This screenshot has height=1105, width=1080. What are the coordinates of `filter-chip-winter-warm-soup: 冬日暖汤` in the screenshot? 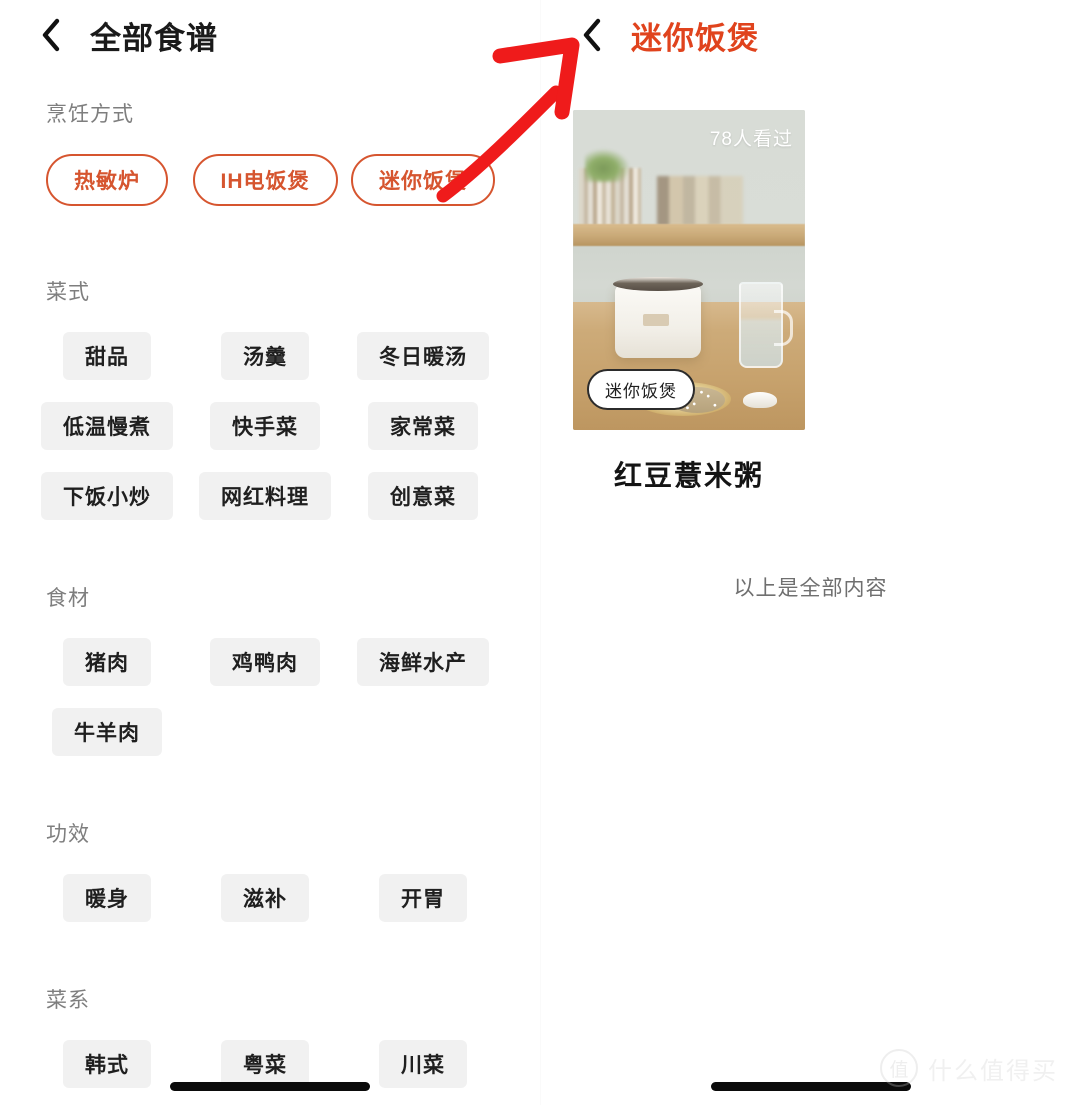 It's located at (423, 356).